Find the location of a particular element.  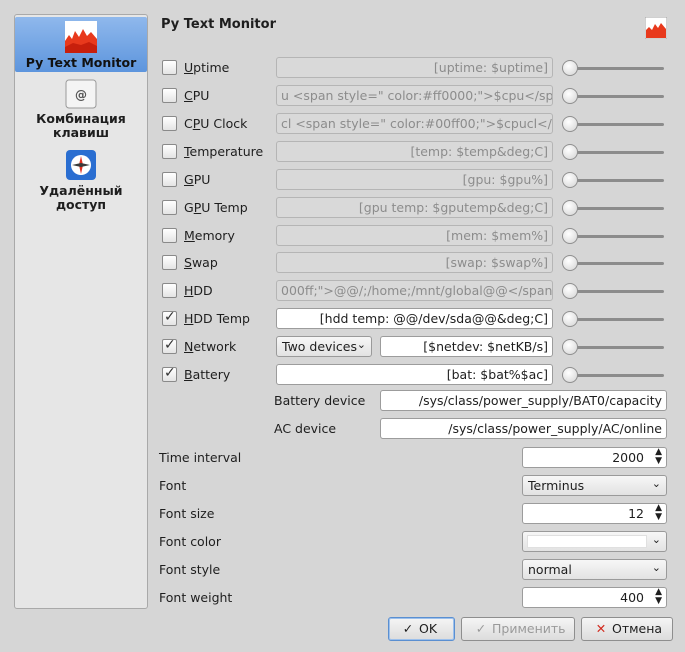

monitor-row-memory: Memory [mem: $mem%] is located at coordinates (416, 236).